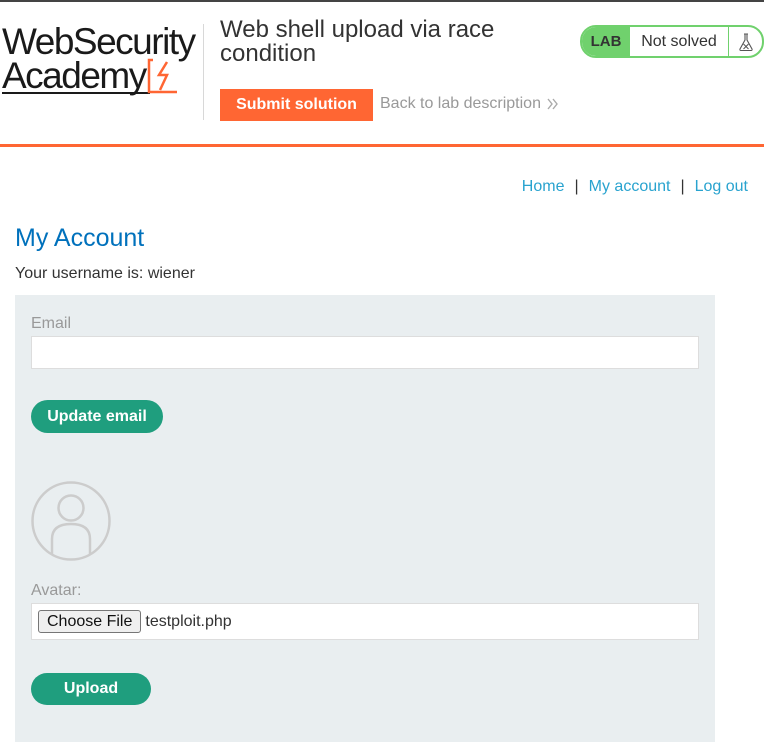 This screenshot has width=764, height=742. I want to click on logo-bolt-icon, so click(162, 76).